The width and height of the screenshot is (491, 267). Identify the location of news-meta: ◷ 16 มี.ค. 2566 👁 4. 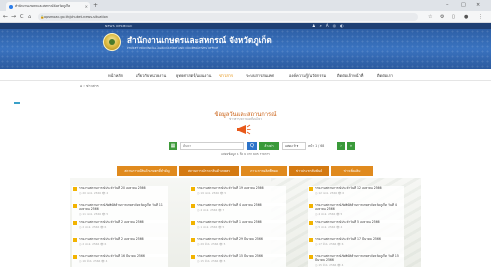
(93, 261).